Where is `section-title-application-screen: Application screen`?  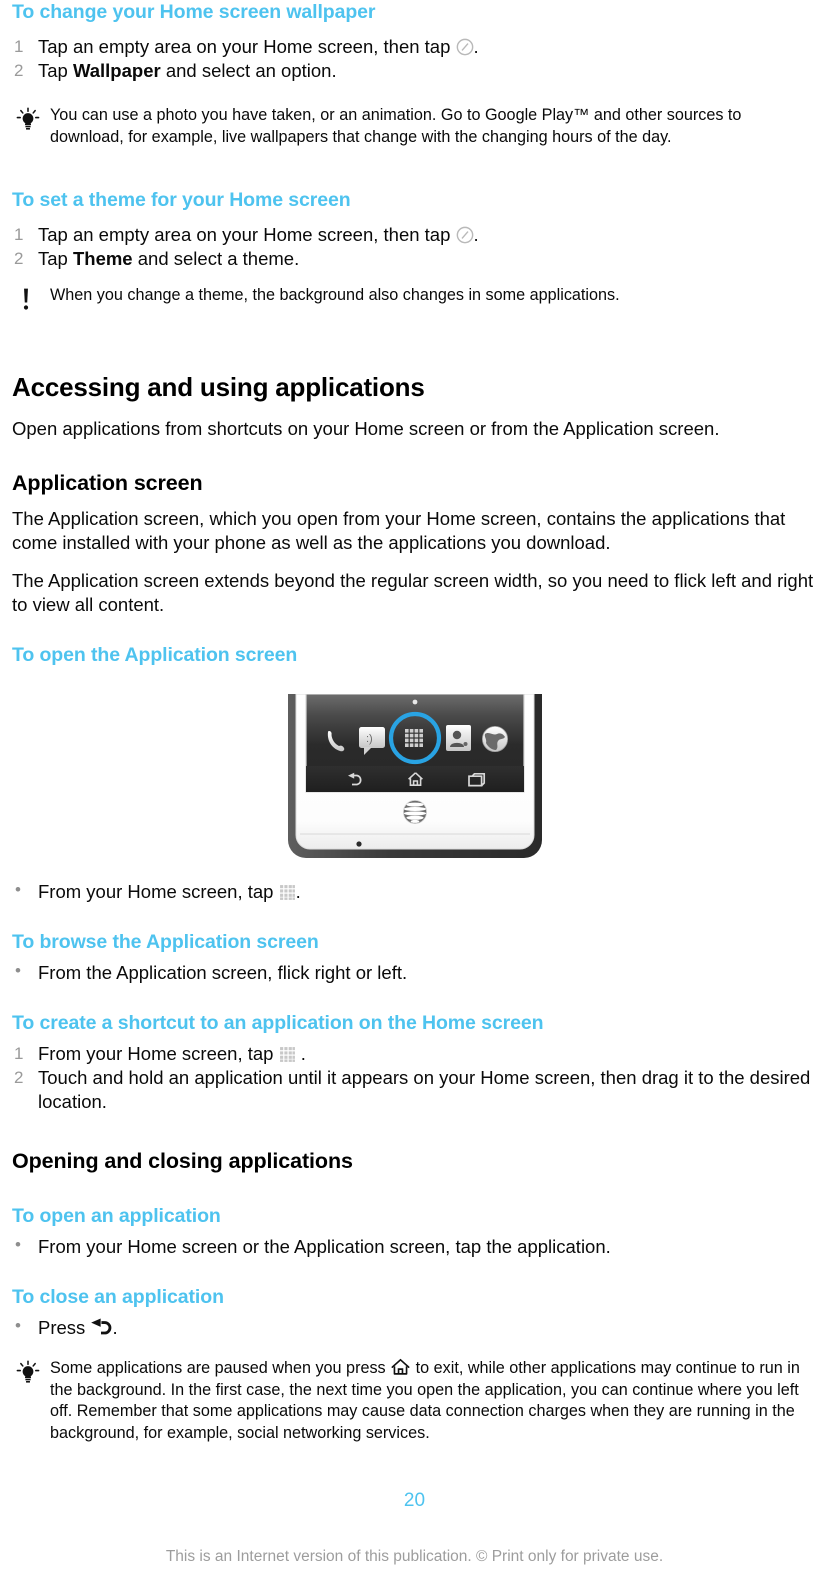
section-title-application-screen: Application screen is located at coordinates (107, 483).